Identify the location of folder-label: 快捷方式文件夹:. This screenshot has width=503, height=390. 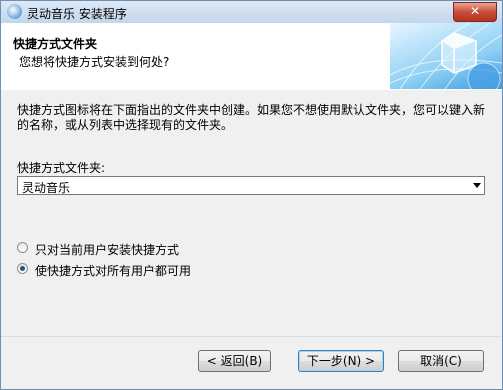
(61, 168).